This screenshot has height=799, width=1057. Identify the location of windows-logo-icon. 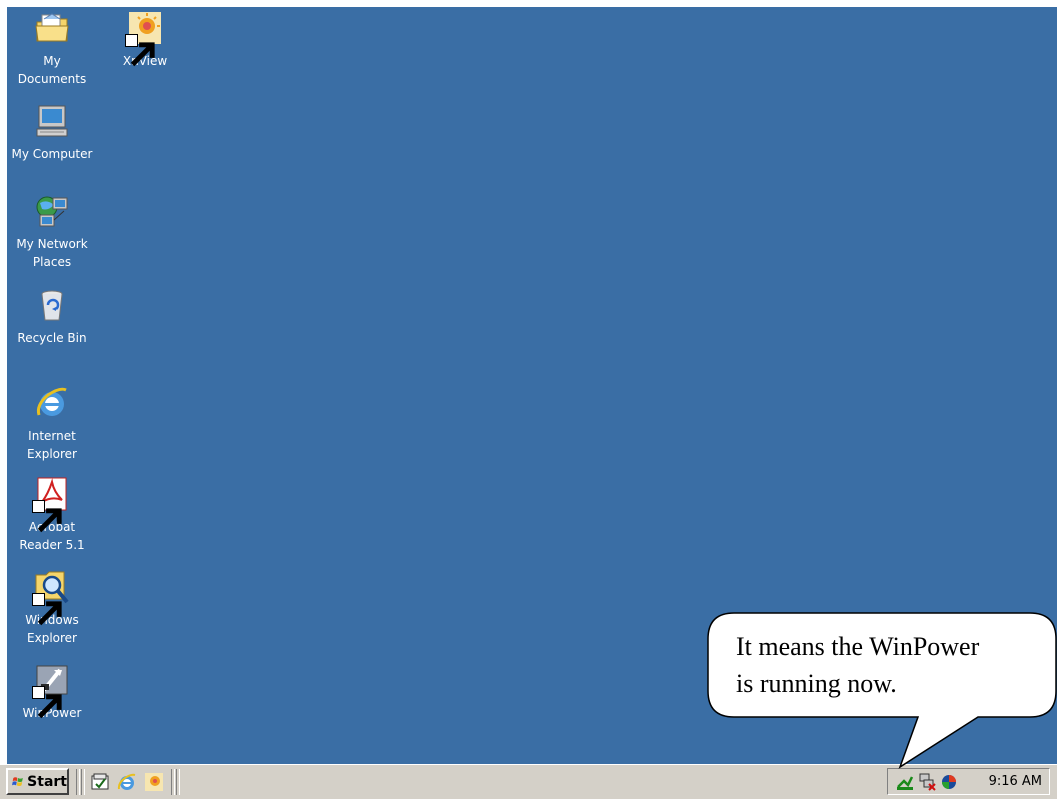
(17, 781).